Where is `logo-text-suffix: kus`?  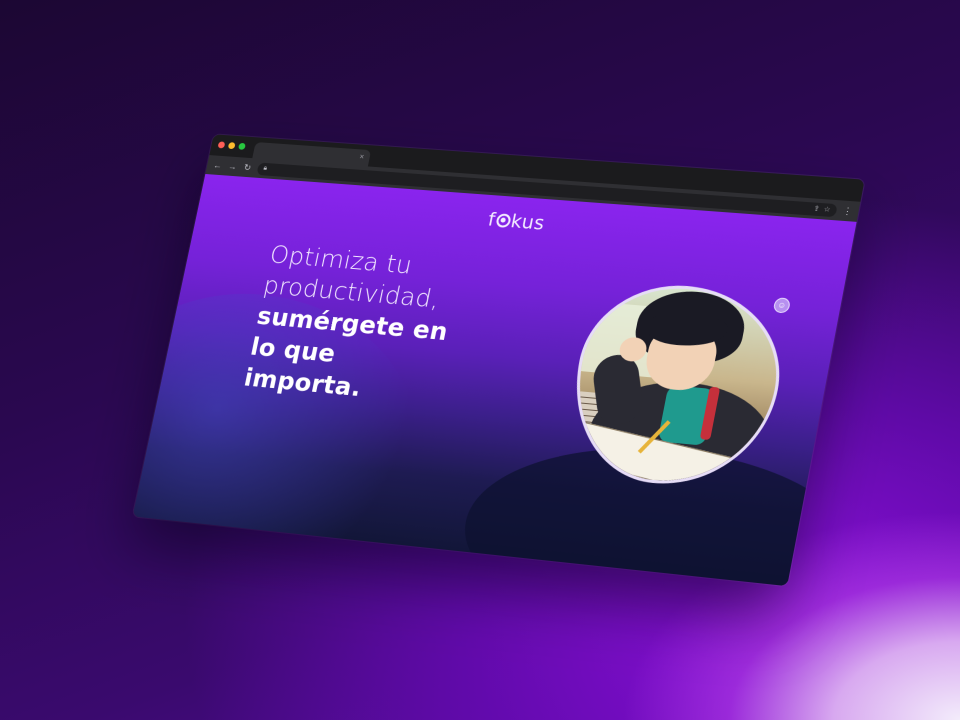
logo-text-suffix: kus is located at coordinates (527, 222).